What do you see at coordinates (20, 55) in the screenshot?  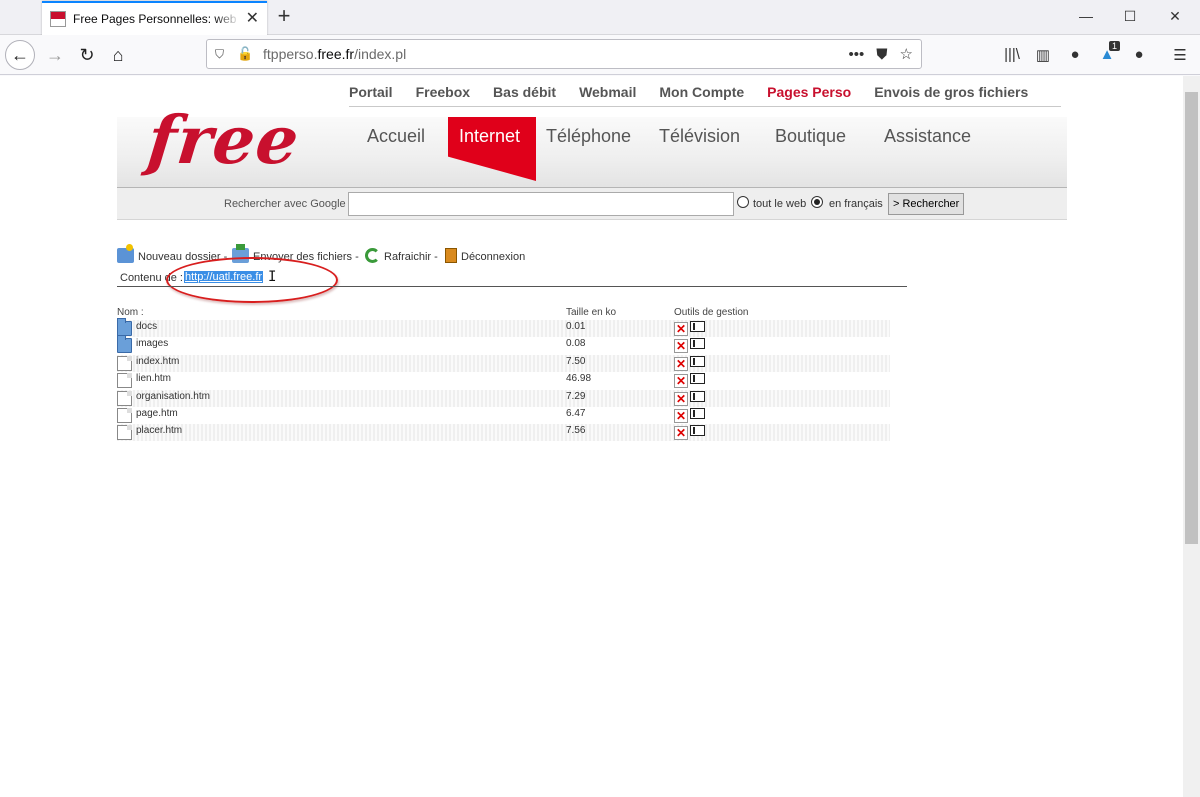 I see `back-icon: ←` at bounding box center [20, 55].